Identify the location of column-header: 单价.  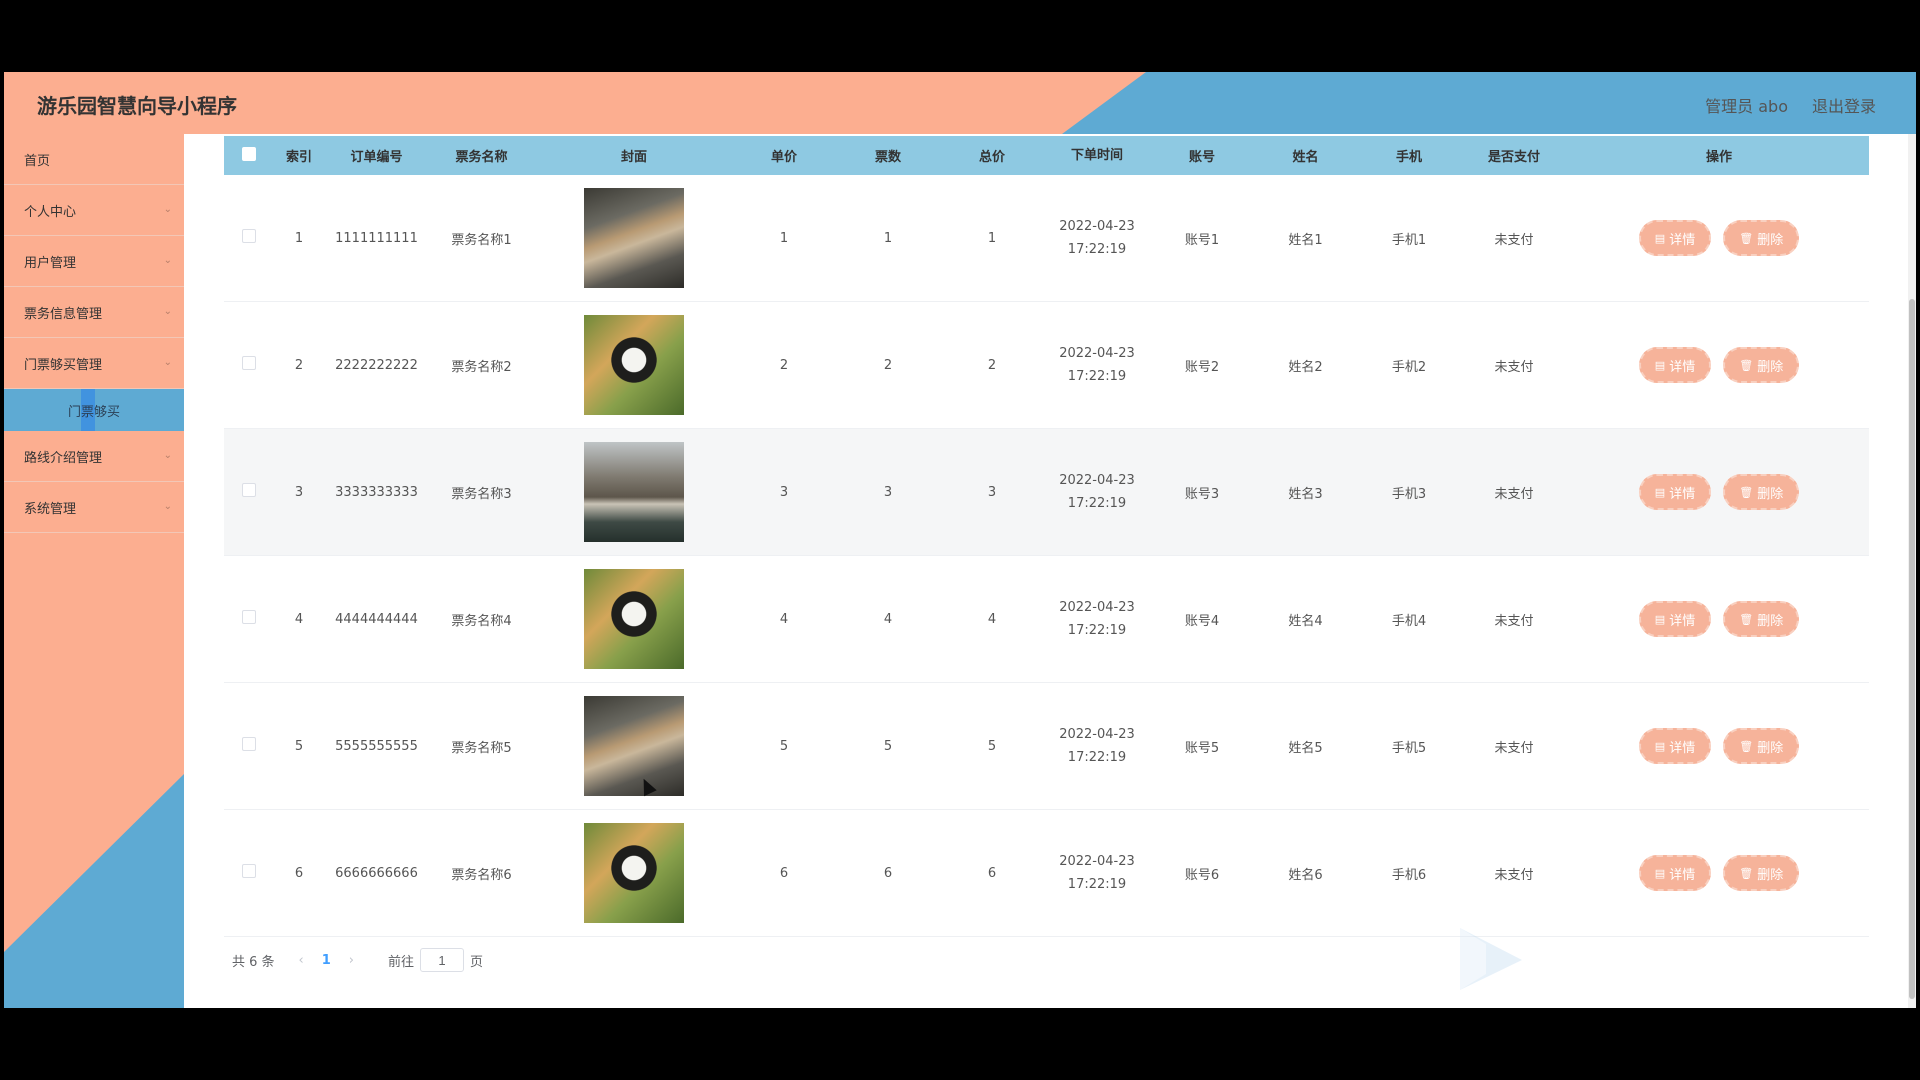
(784, 155).